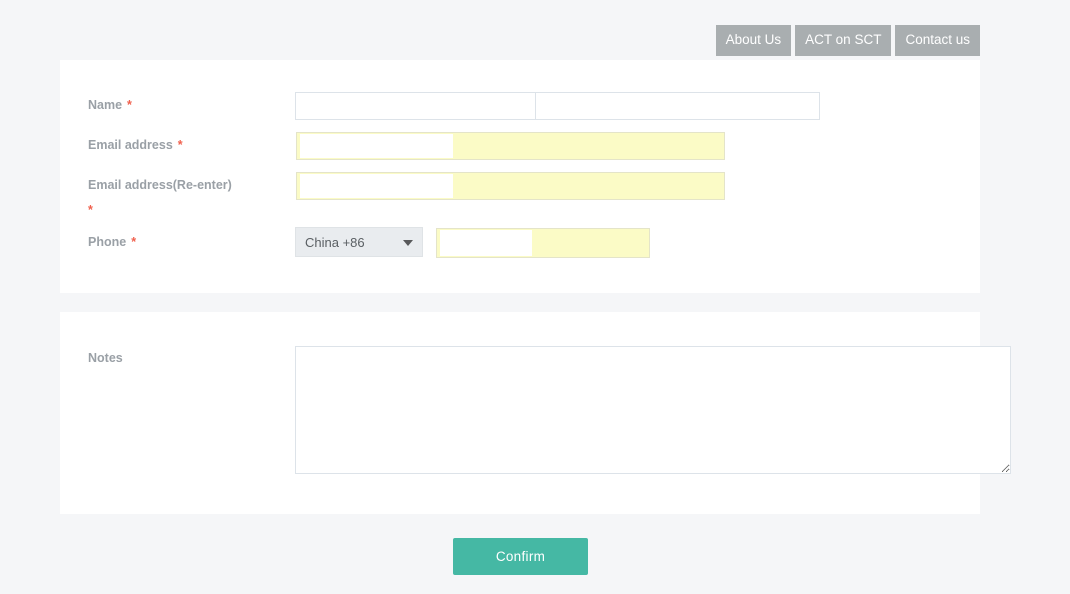  What do you see at coordinates (90, 210) in the screenshot?
I see `email-reenter-required-asterisk: *` at bounding box center [90, 210].